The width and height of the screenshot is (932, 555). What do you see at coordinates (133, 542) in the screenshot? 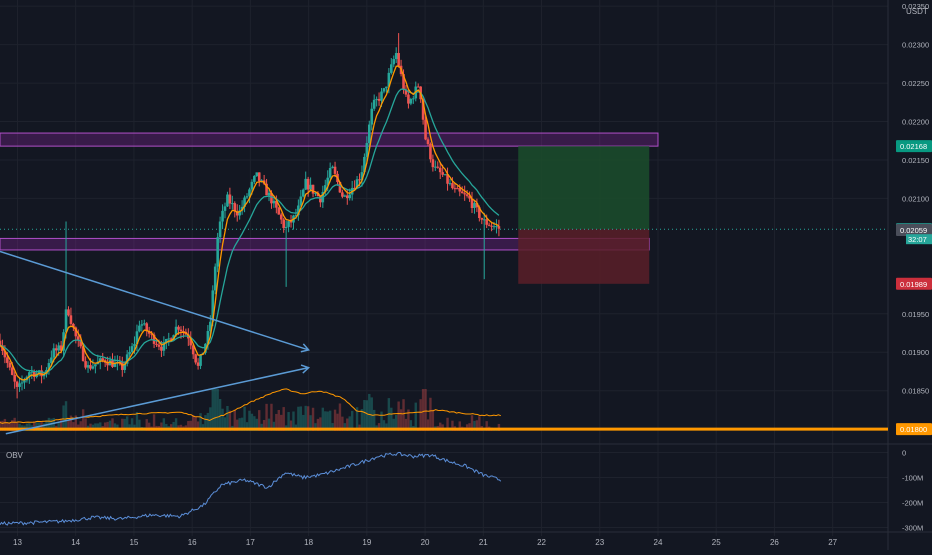
I see `date-tick-label: 15` at bounding box center [133, 542].